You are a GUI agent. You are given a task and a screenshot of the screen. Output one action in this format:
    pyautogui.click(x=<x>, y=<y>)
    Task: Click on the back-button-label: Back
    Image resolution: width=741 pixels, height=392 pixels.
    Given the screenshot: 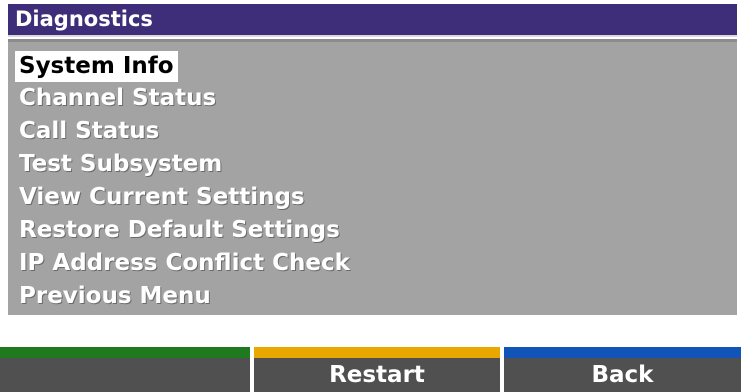 What is the action you would take?
    pyautogui.click(x=622, y=375)
    